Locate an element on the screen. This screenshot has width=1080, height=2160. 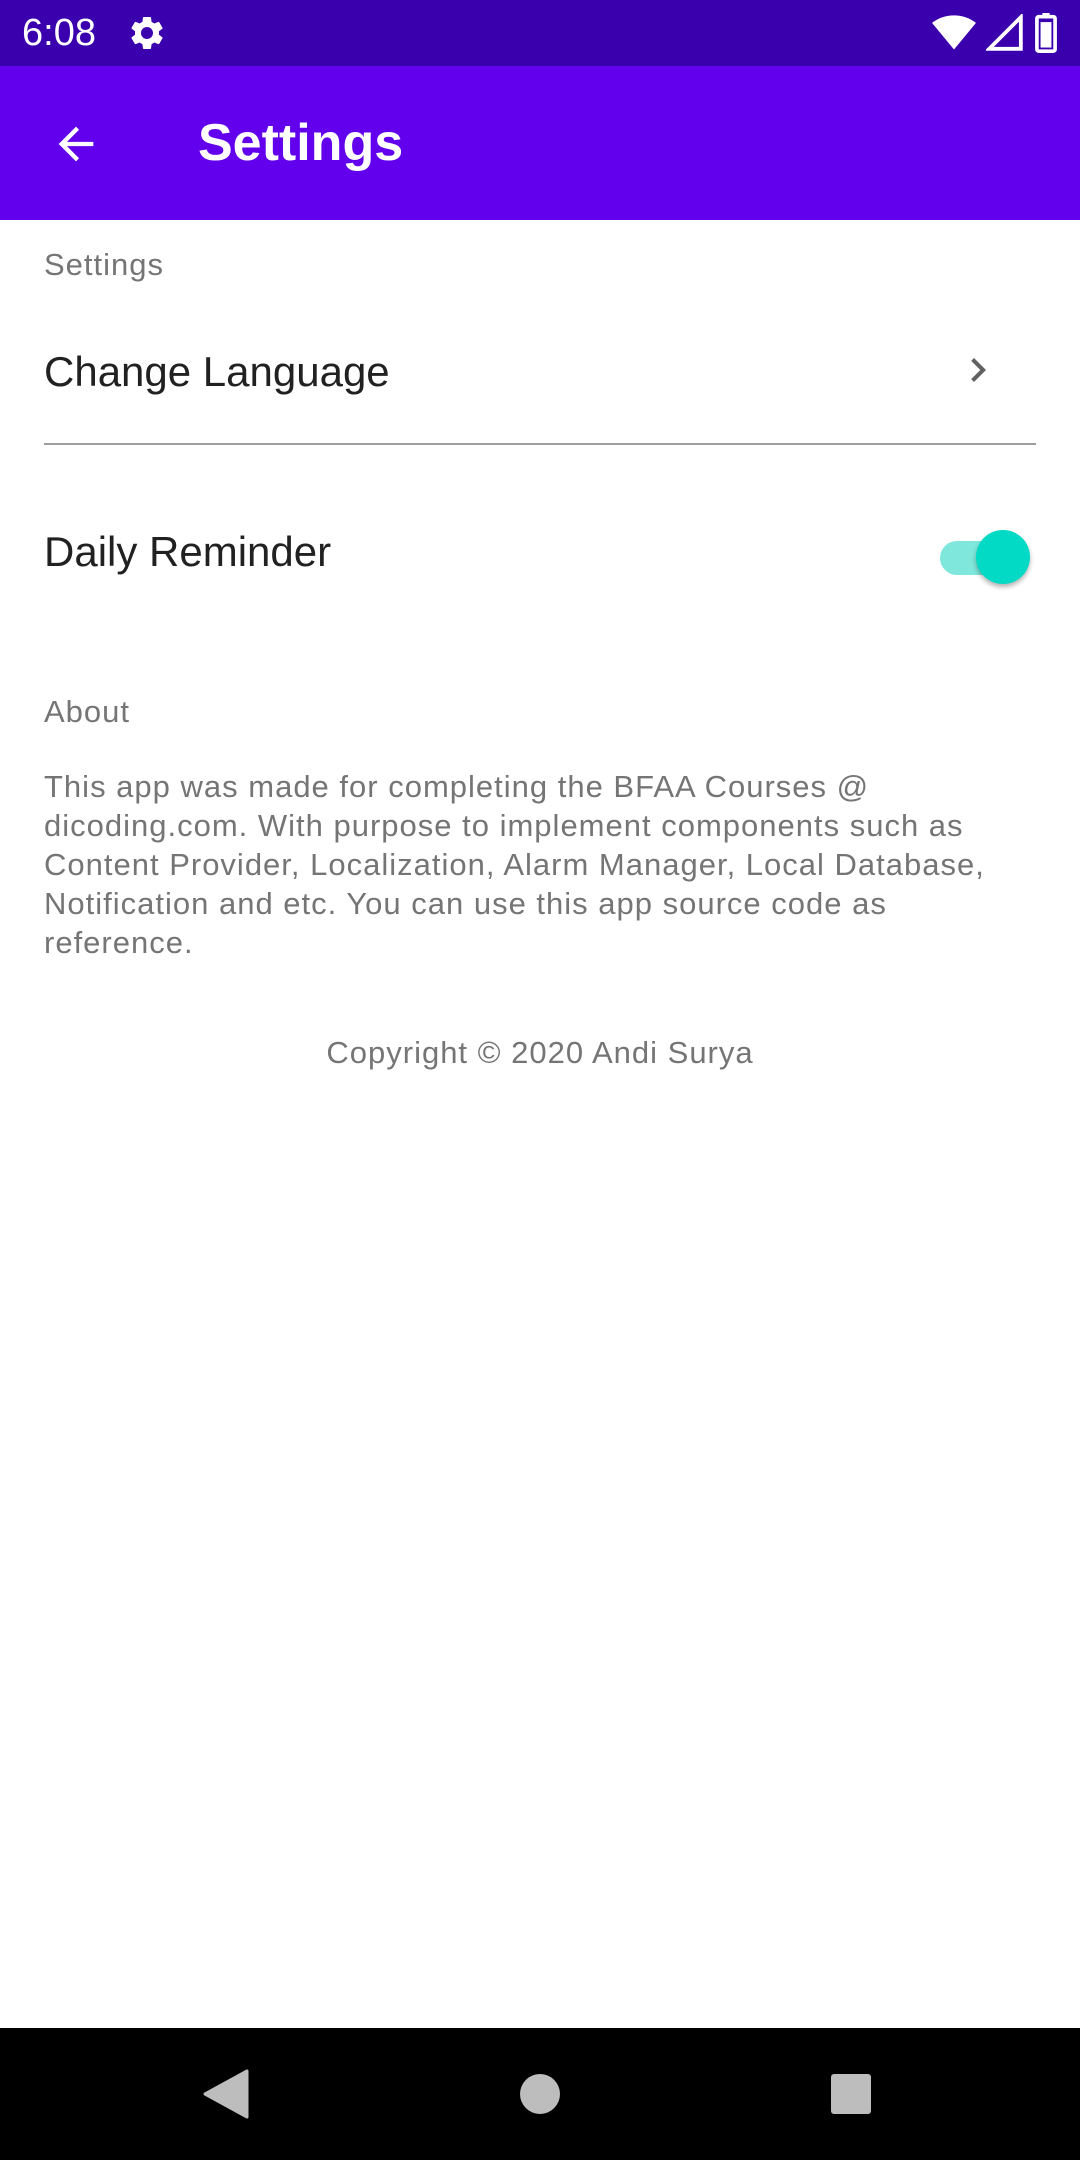
daily-reminder-switch is located at coordinates (983, 557).